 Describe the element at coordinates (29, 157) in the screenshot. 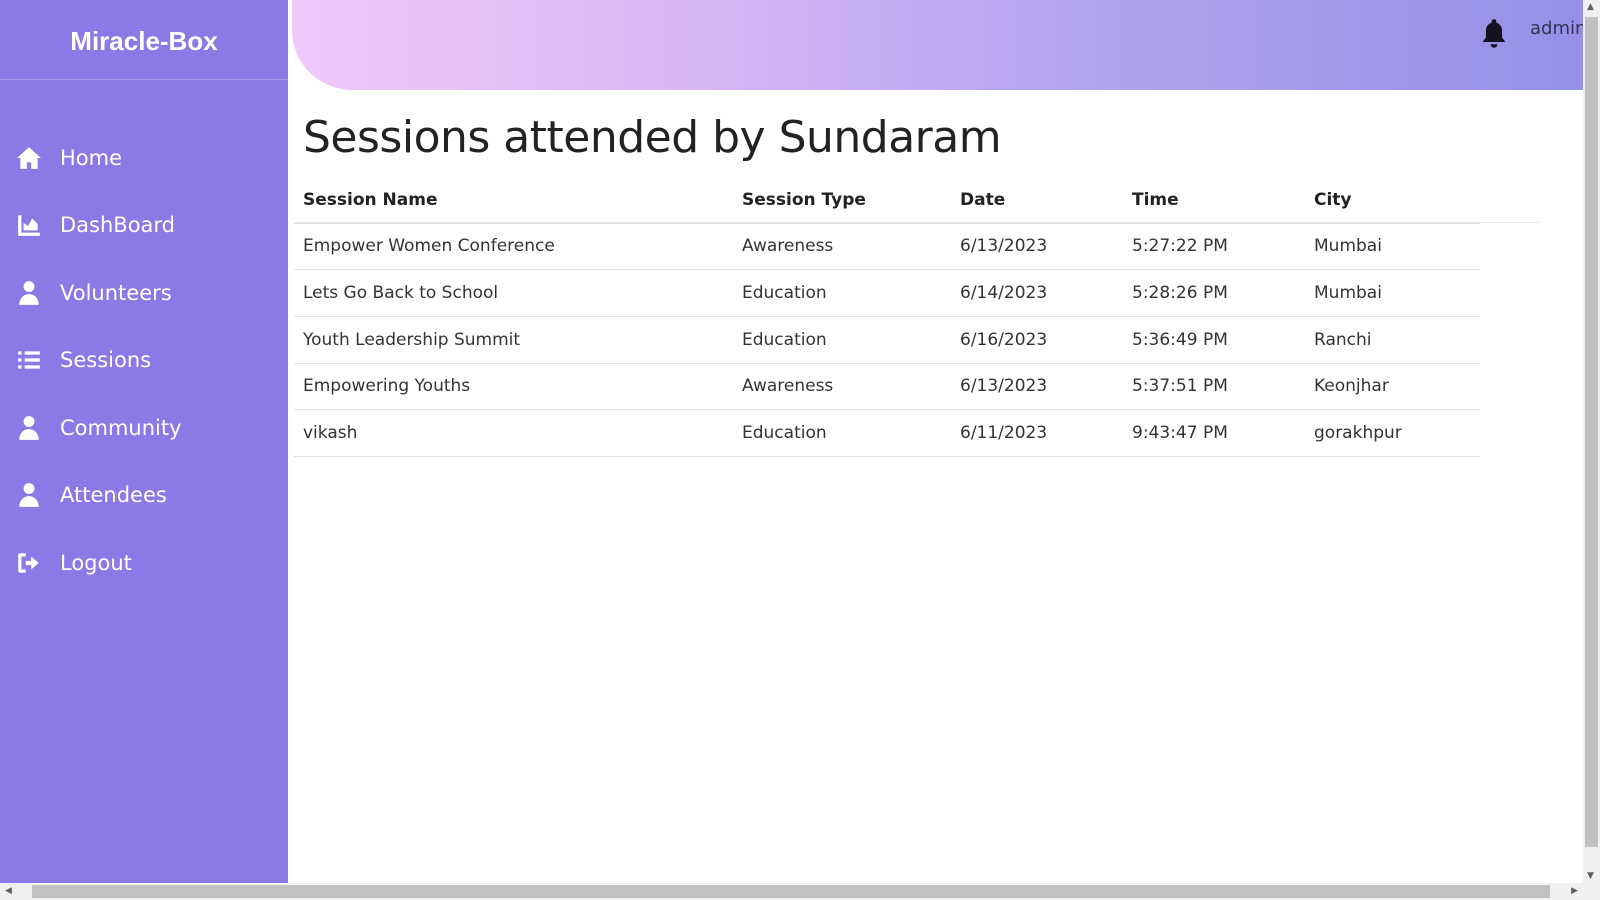

I see `home-icon` at that location.